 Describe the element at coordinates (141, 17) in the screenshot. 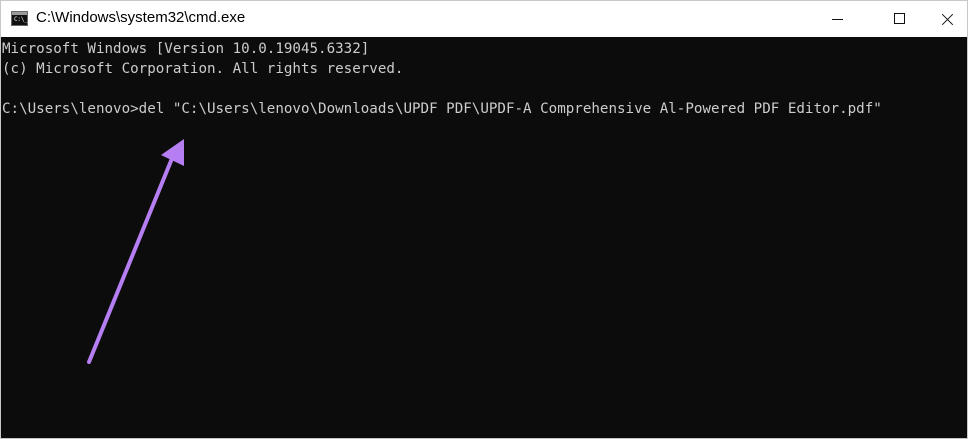

I see `window-title: C:\Windows\system32\cmd.exe` at that location.